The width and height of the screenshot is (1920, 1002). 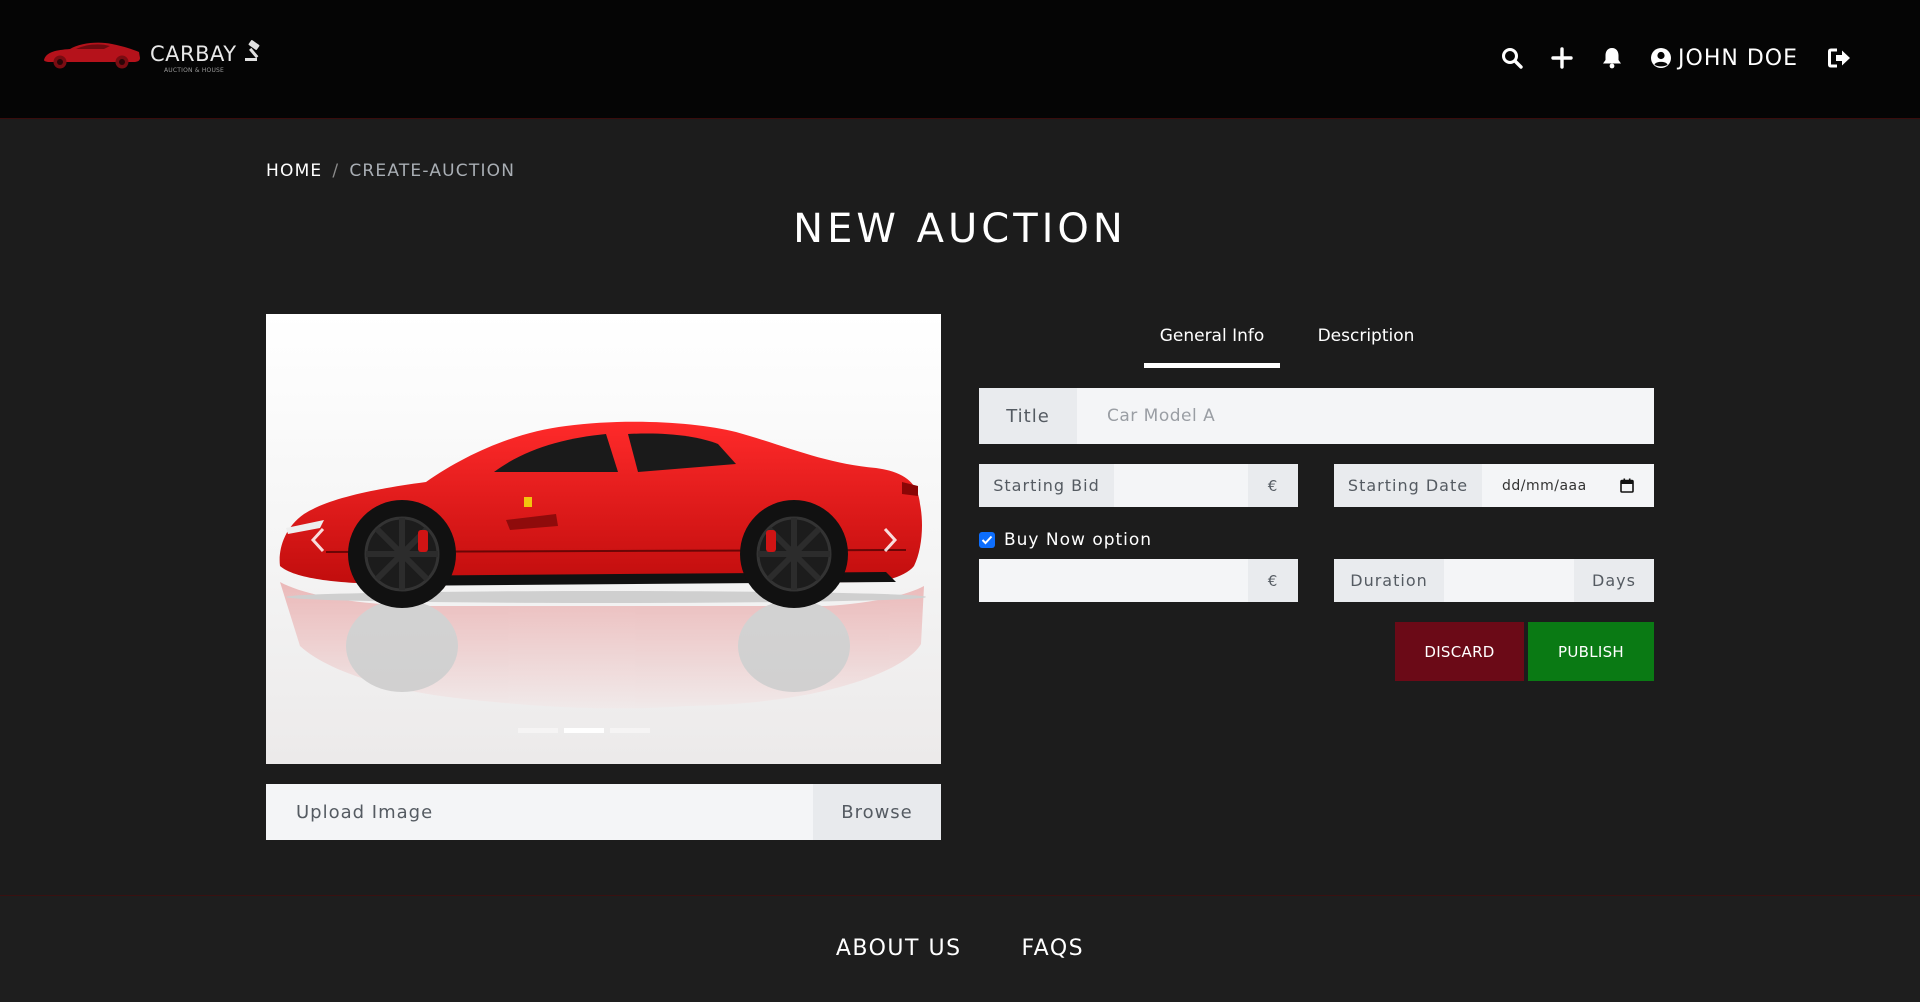 I want to click on starting-bid-field: Starting Bid €, so click(x=1138, y=485).